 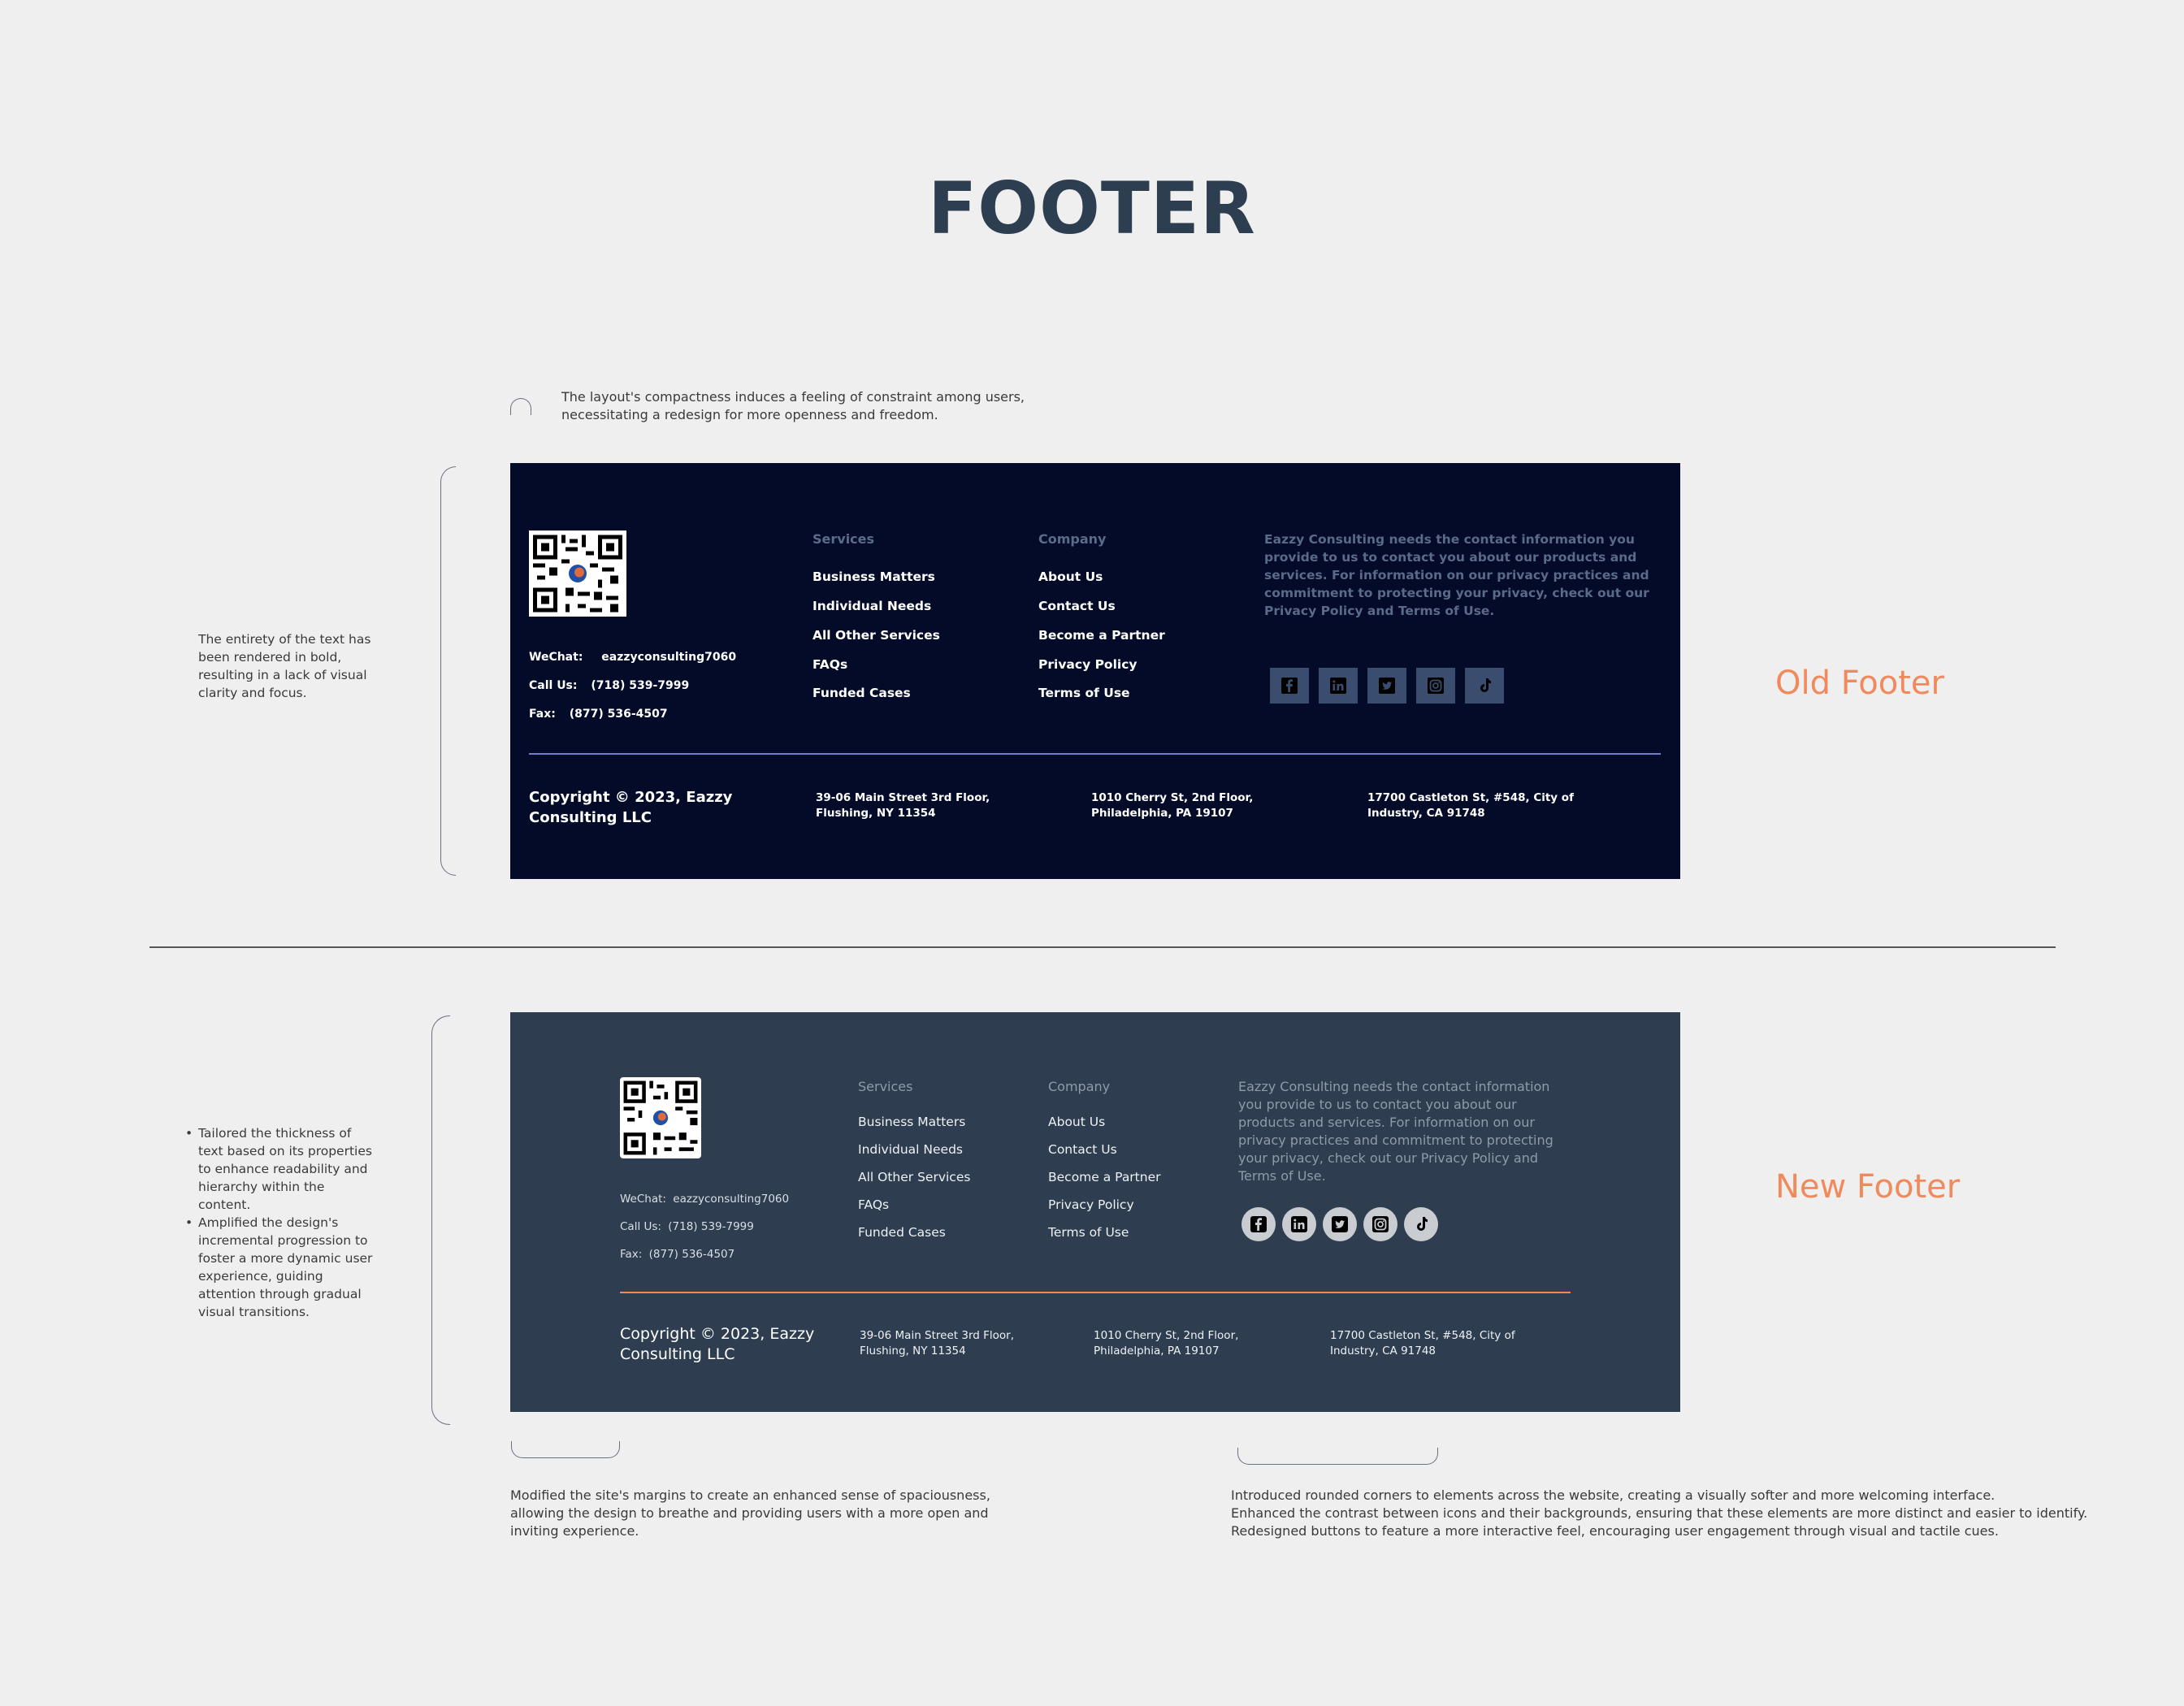 What do you see at coordinates (1859, 683) in the screenshot?
I see `old-footer-label: Old Footer` at bounding box center [1859, 683].